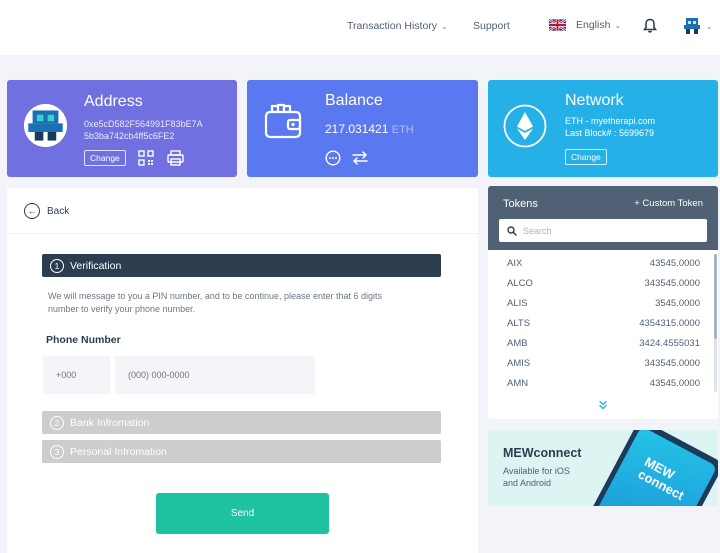  Describe the element at coordinates (242, 233) in the screenshot. I see `divider` at that location.